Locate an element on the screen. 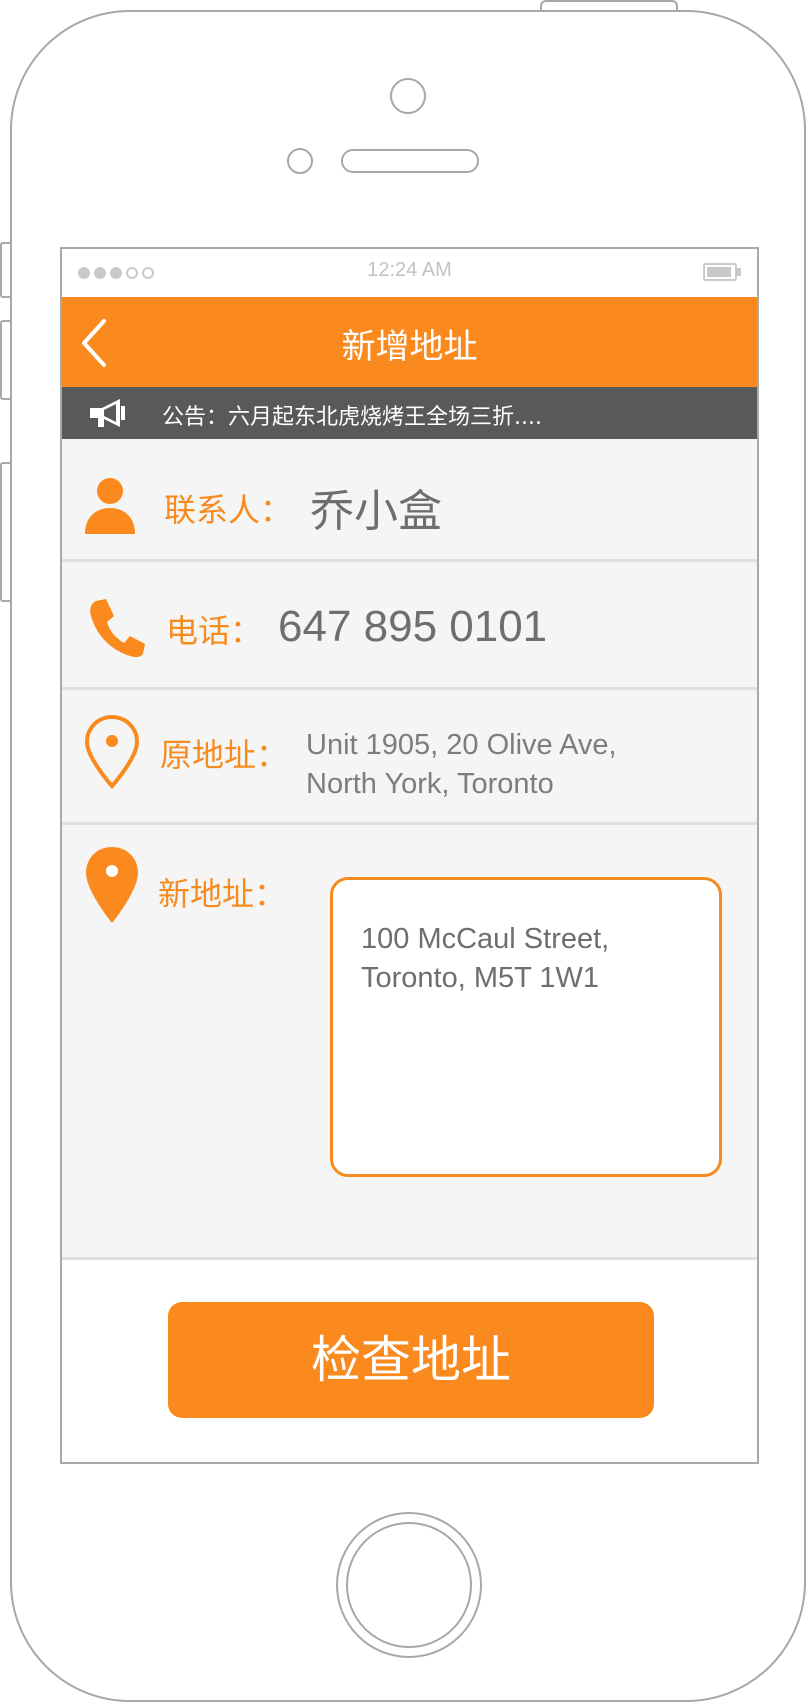 The height and width of the screenshot is (1708, 810). phone-icon is located at coordinates (117, 628).